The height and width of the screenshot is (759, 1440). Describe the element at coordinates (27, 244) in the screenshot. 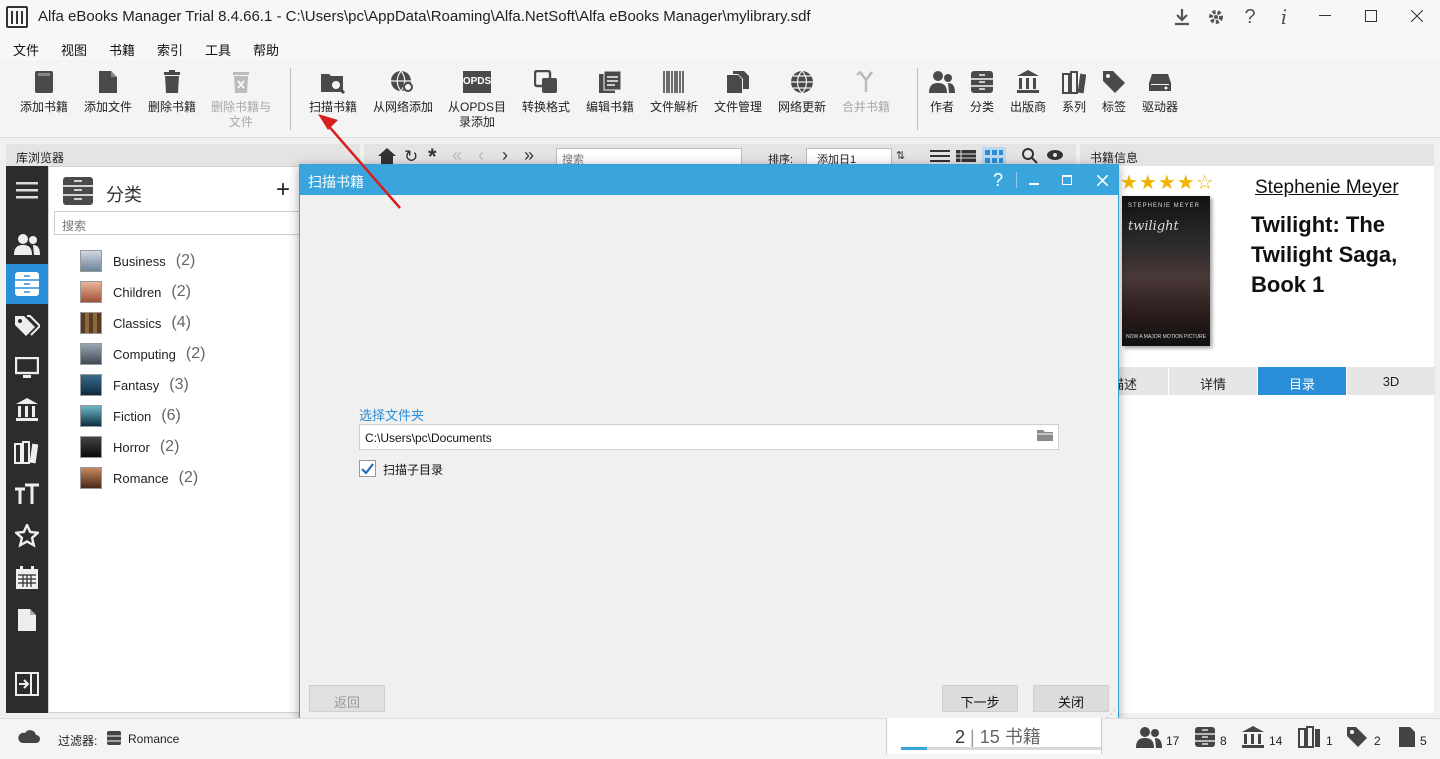

I see `nav-authors-icon` at that location.